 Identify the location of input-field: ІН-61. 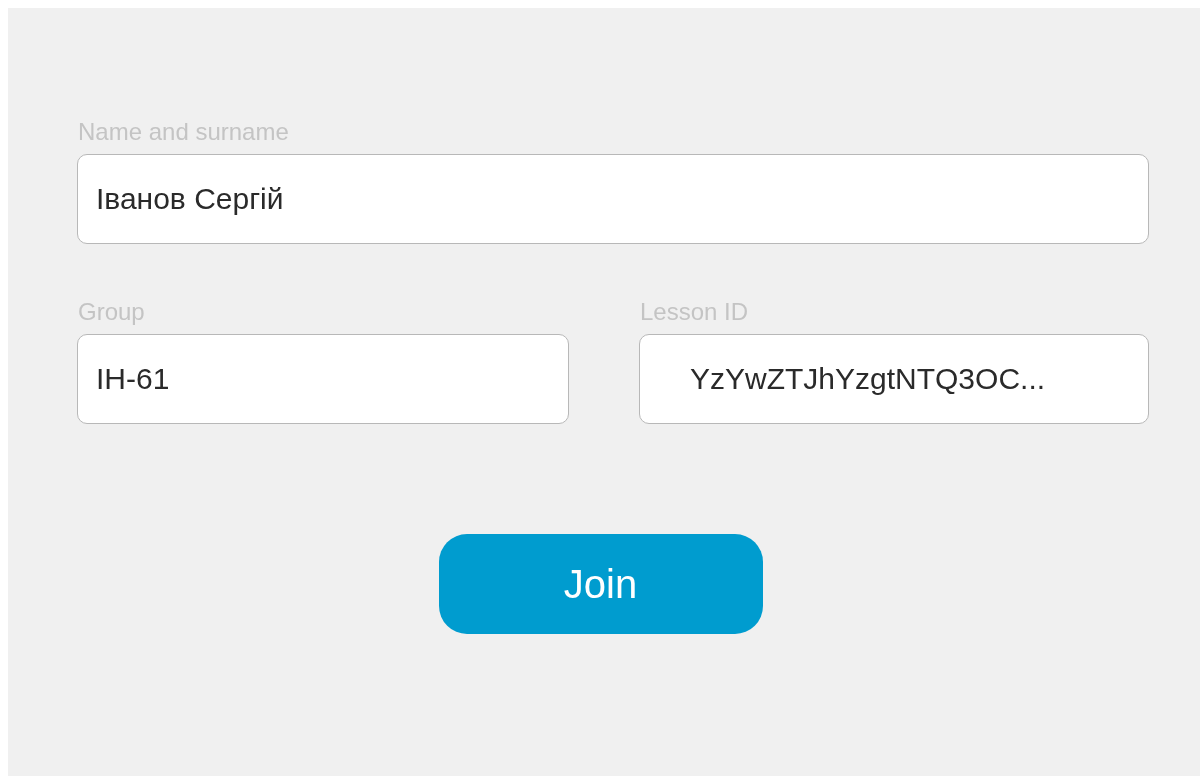
(323, 379).